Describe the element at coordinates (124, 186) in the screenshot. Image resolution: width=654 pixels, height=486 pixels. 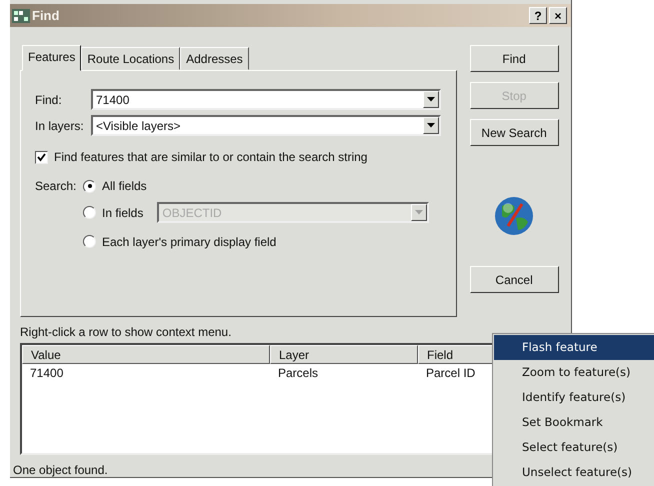
I see `radio-label: All fields` at that location.